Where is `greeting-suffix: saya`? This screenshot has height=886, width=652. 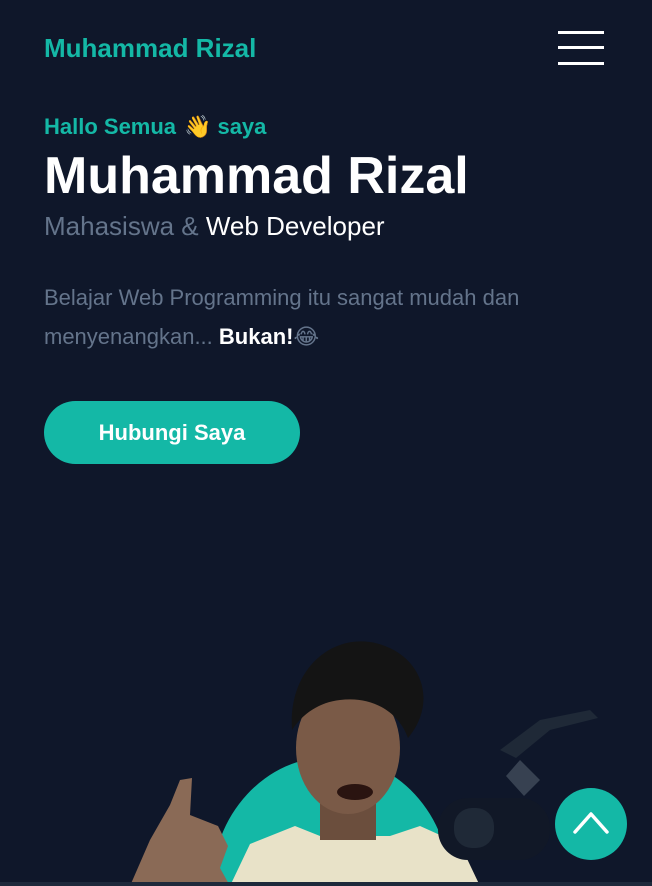
greeting-suffix: saya is located at coordinates (242, 126).